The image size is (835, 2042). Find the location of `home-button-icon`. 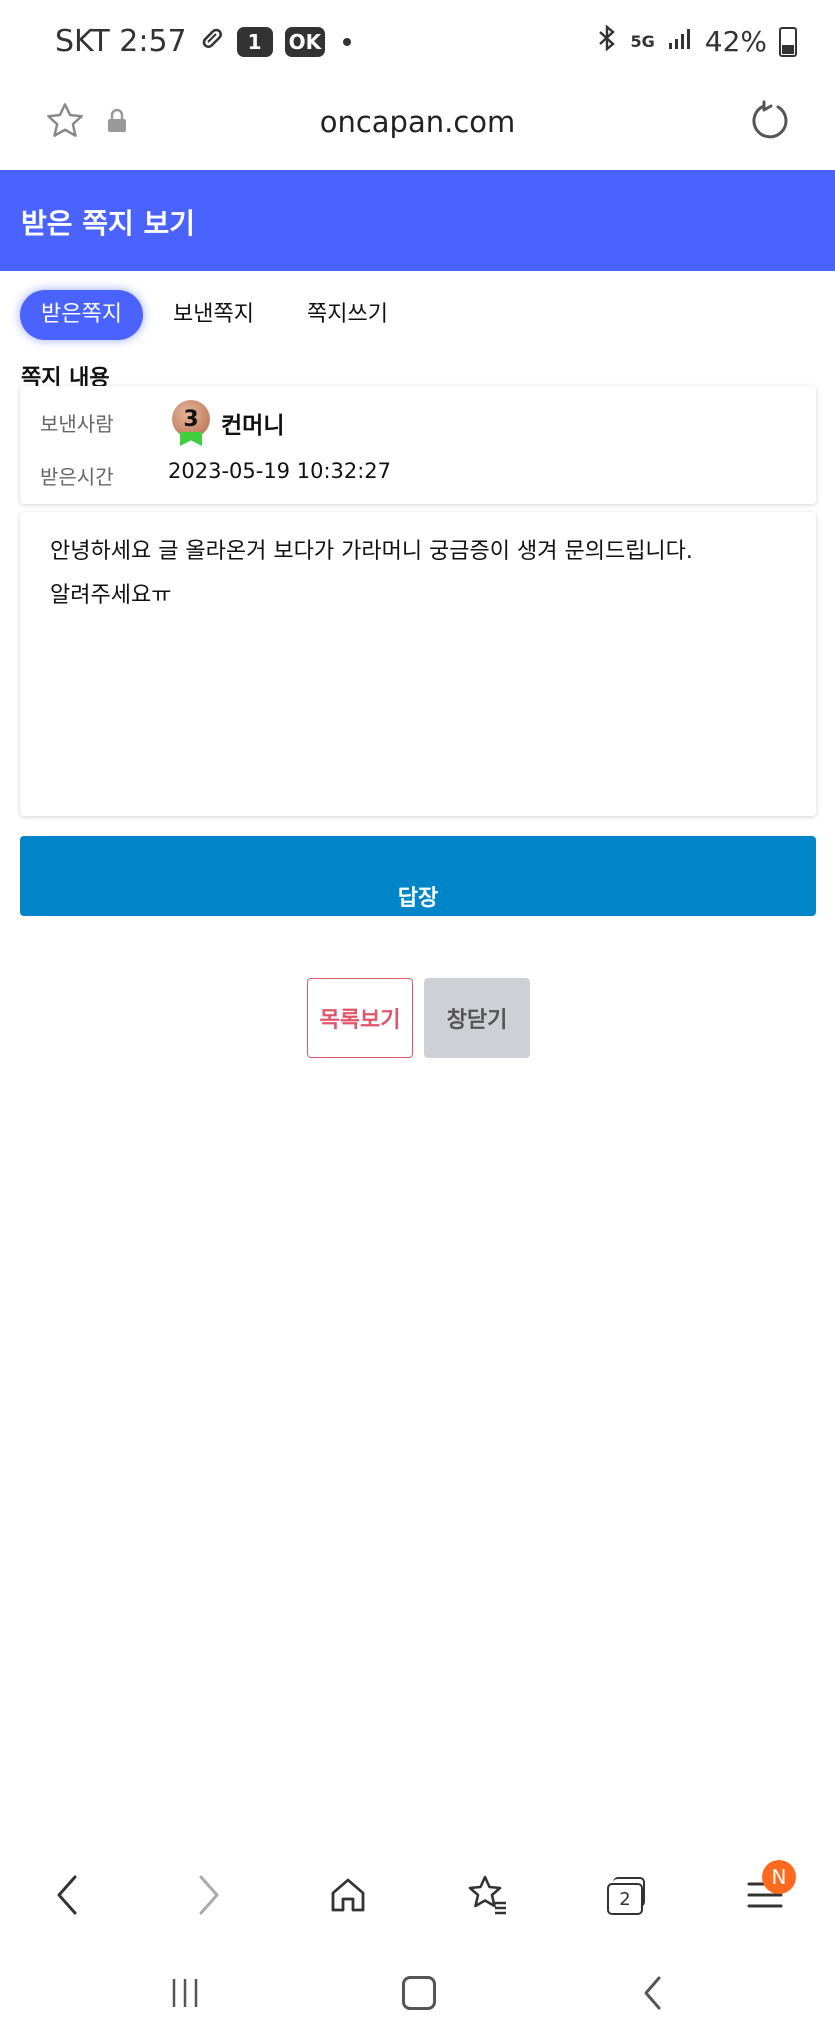

home-button-icon is located at coordinates (419, 1992).